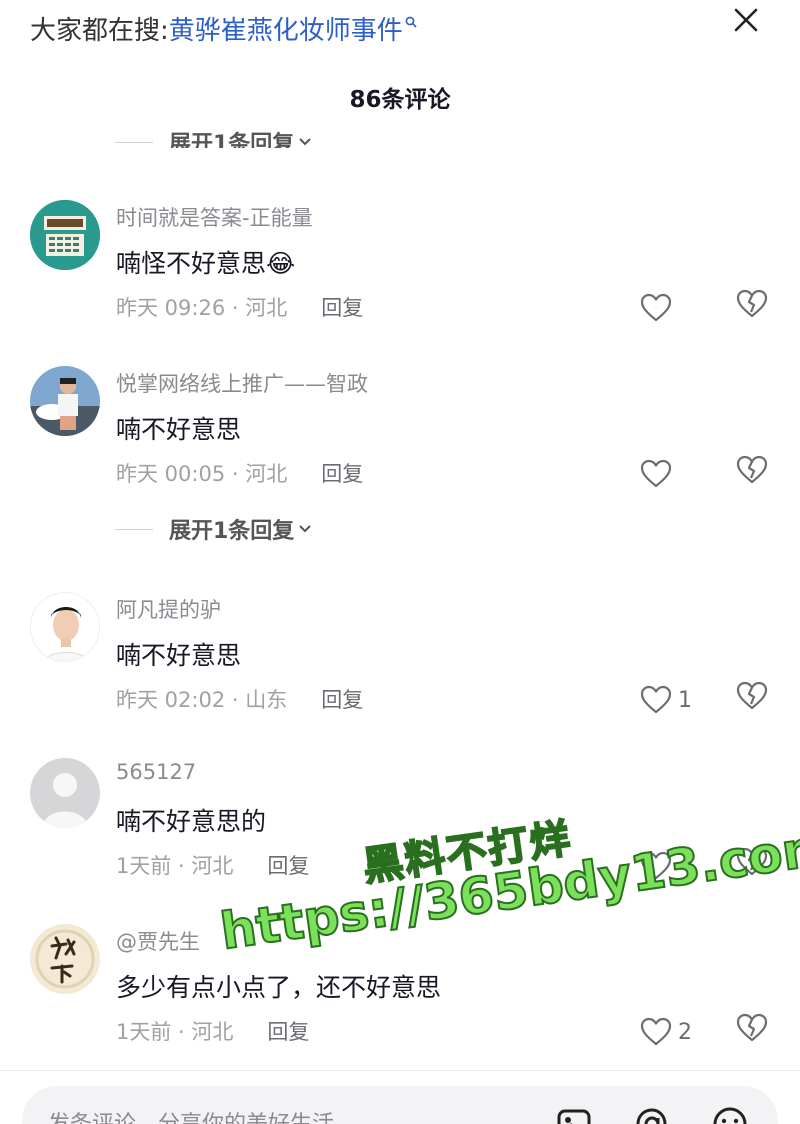  Describe the element at coordinates (400, 275) in the screenshot. I see `comment-item: 时间就是答案-正能量 喃怪不好意思😂 昨天 09:26 · 河北 回复` at that location.